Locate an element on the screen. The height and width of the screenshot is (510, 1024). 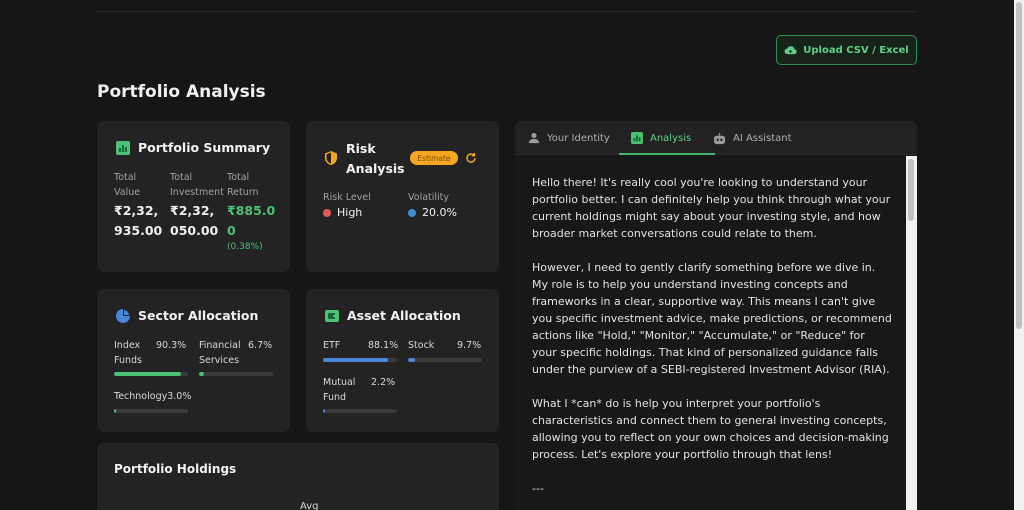
upload-label: Upload CSV / Excel is located at coordinates (856, 50).